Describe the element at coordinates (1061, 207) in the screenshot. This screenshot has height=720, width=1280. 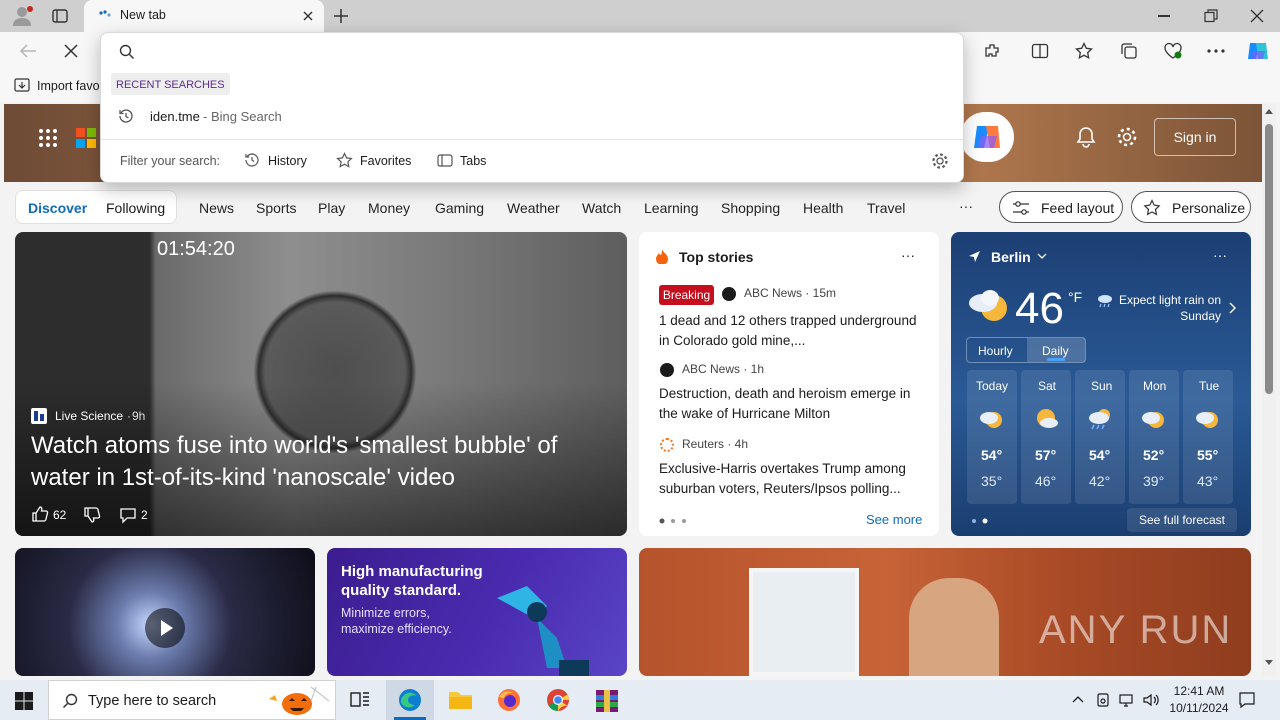
I see `feed-layout-button: Feed layout` at that location.